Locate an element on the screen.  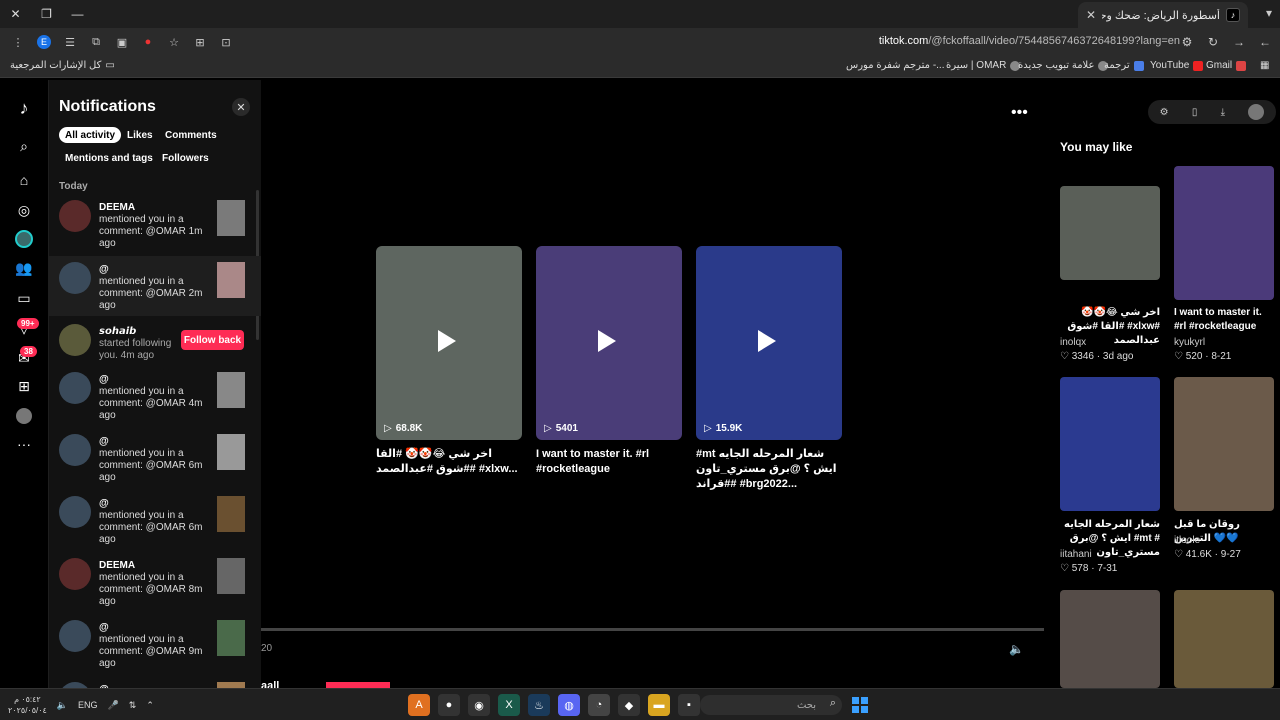
app-excel-icon: X is located at coordinates (509, 705).